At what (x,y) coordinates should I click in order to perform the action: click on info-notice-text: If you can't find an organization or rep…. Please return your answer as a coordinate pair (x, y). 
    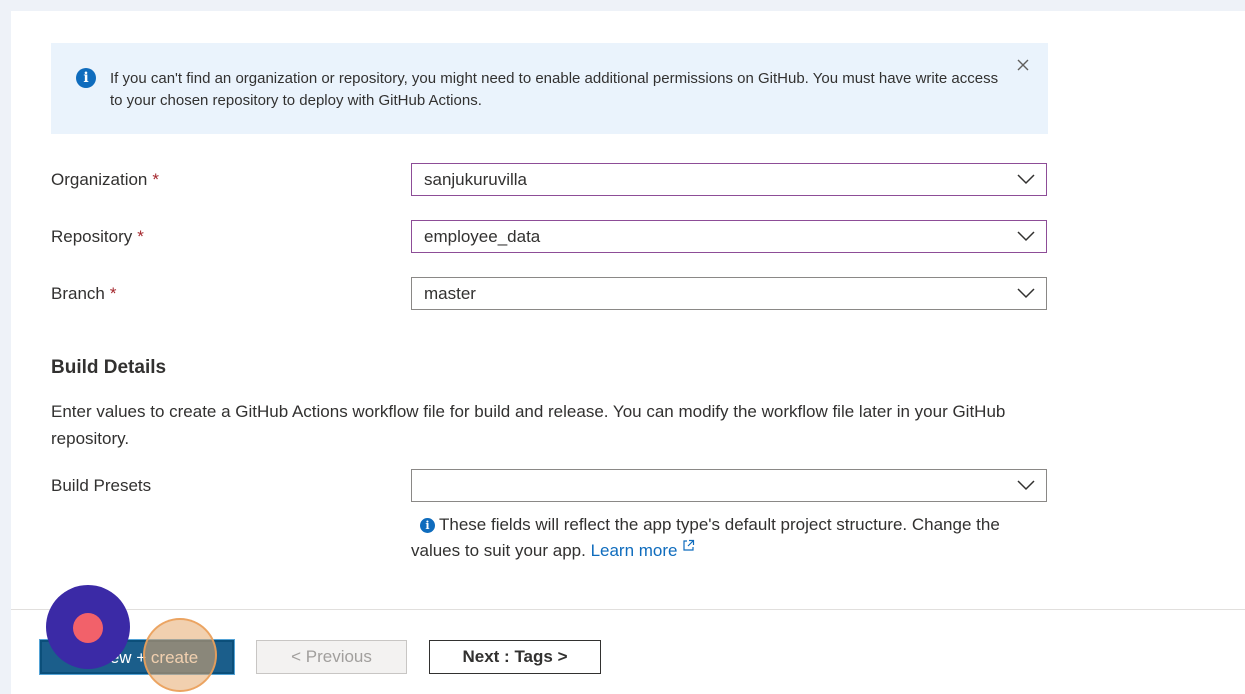
    Looking at the image, I should click on (554, 89).